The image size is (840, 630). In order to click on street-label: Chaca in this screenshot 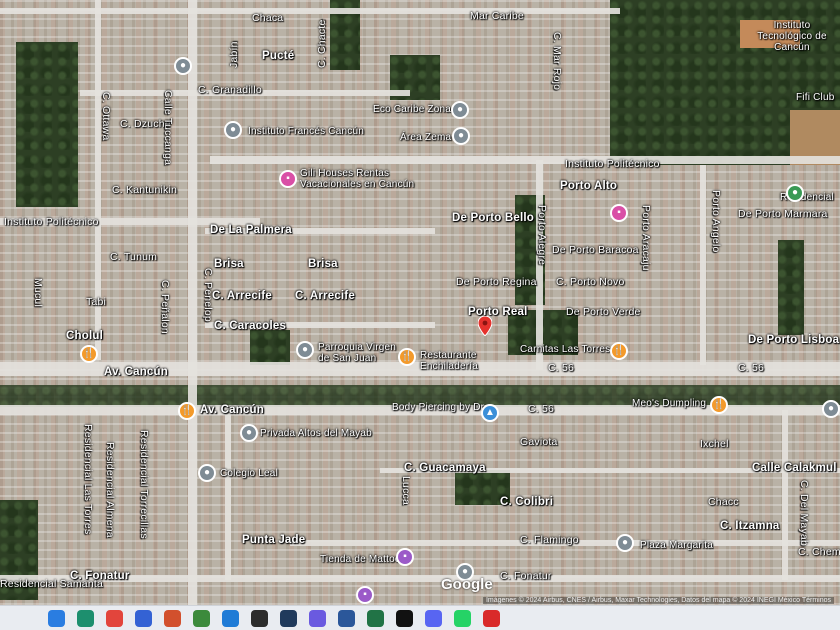, I will do `click(268, 18)`.